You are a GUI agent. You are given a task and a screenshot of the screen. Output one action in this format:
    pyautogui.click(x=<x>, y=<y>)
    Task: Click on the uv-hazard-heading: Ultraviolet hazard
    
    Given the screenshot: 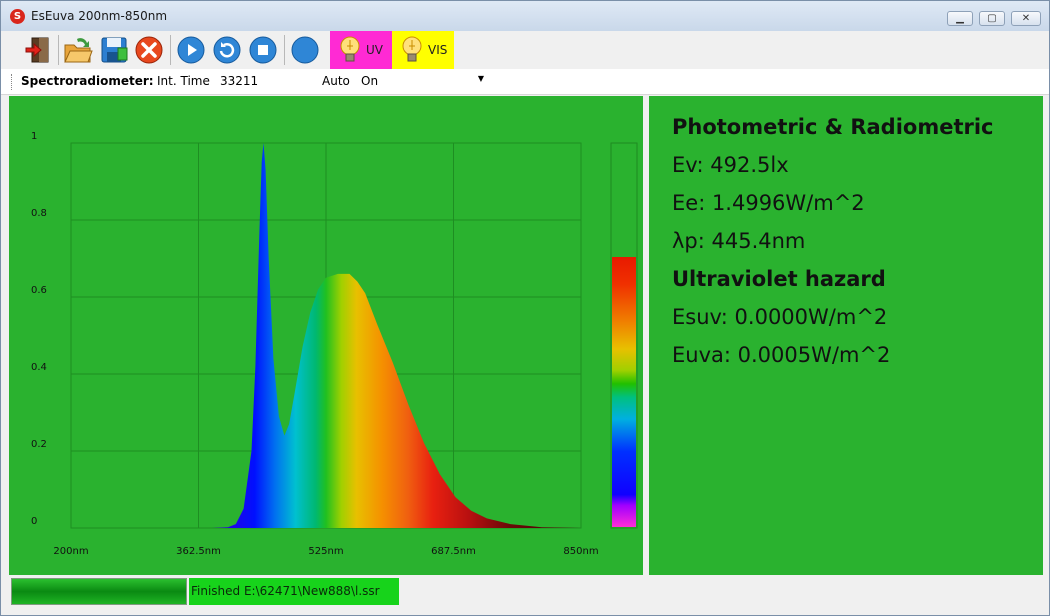 What is the action you would take?
    pyautogui.click(x=779, y=279)
    